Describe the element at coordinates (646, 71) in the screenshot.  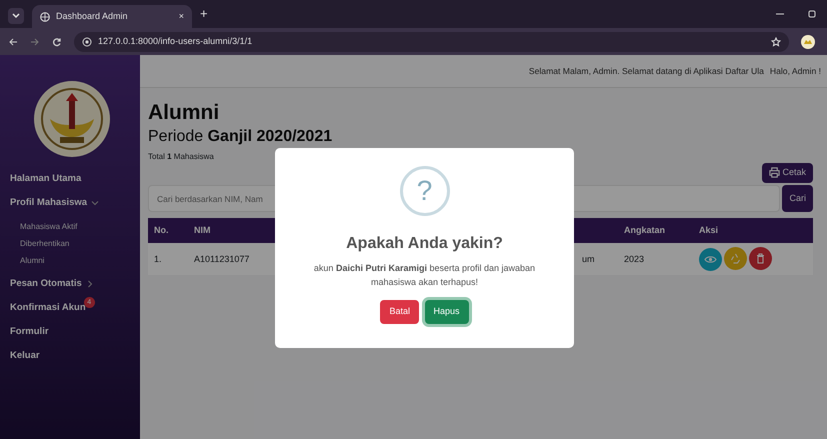
I see `greeting-text: Selamat Malam, Admin. Selamat datang di Aplikasi Daftar Ula` at that location.